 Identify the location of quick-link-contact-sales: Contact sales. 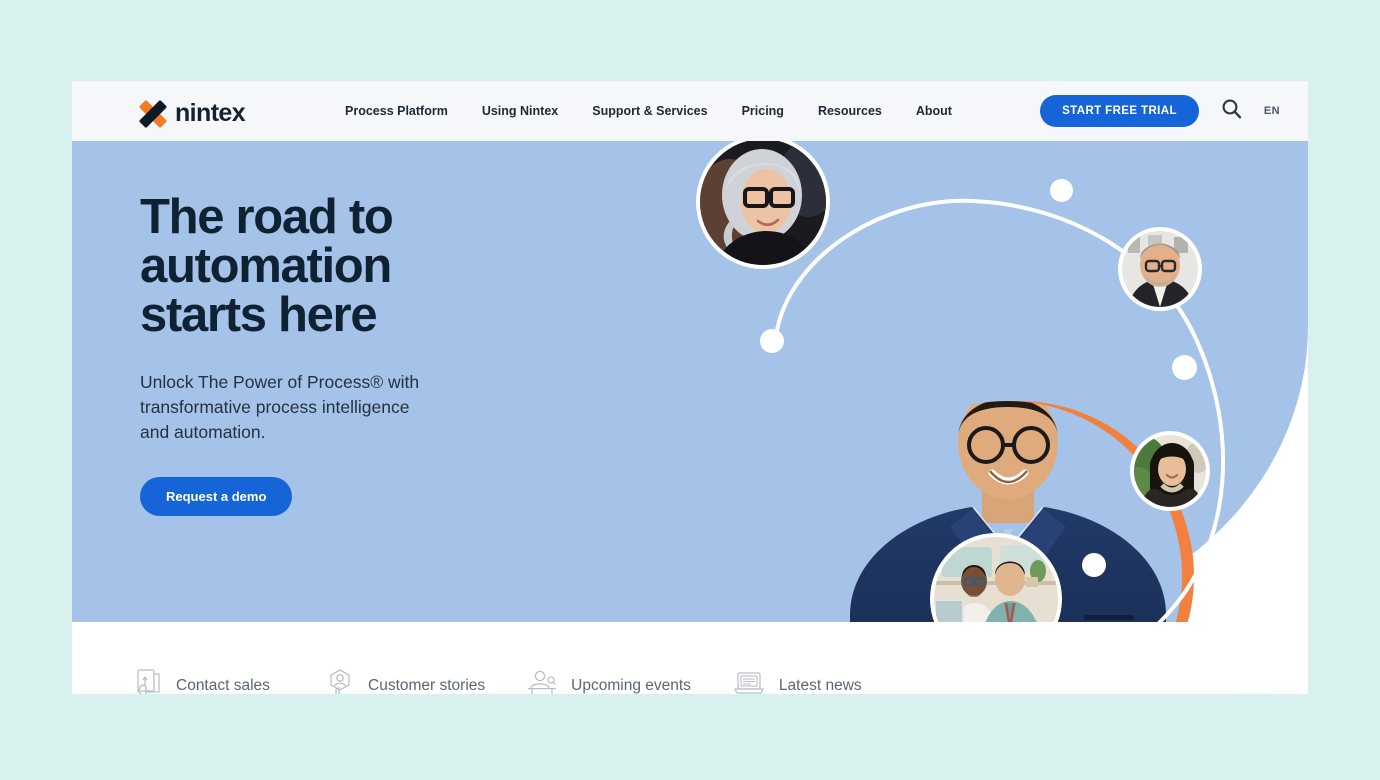
(209, 681).